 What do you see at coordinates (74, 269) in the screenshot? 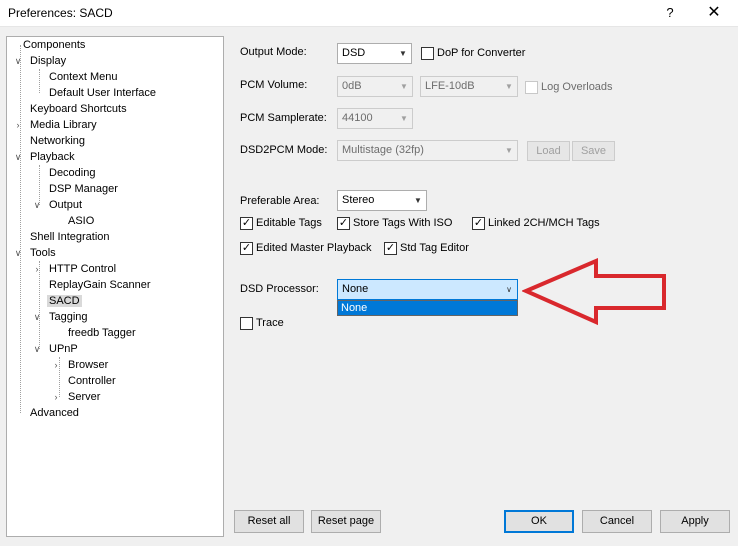
I see `tree-item-http-control: › HTTP Control` at bounding box center [74, 269].